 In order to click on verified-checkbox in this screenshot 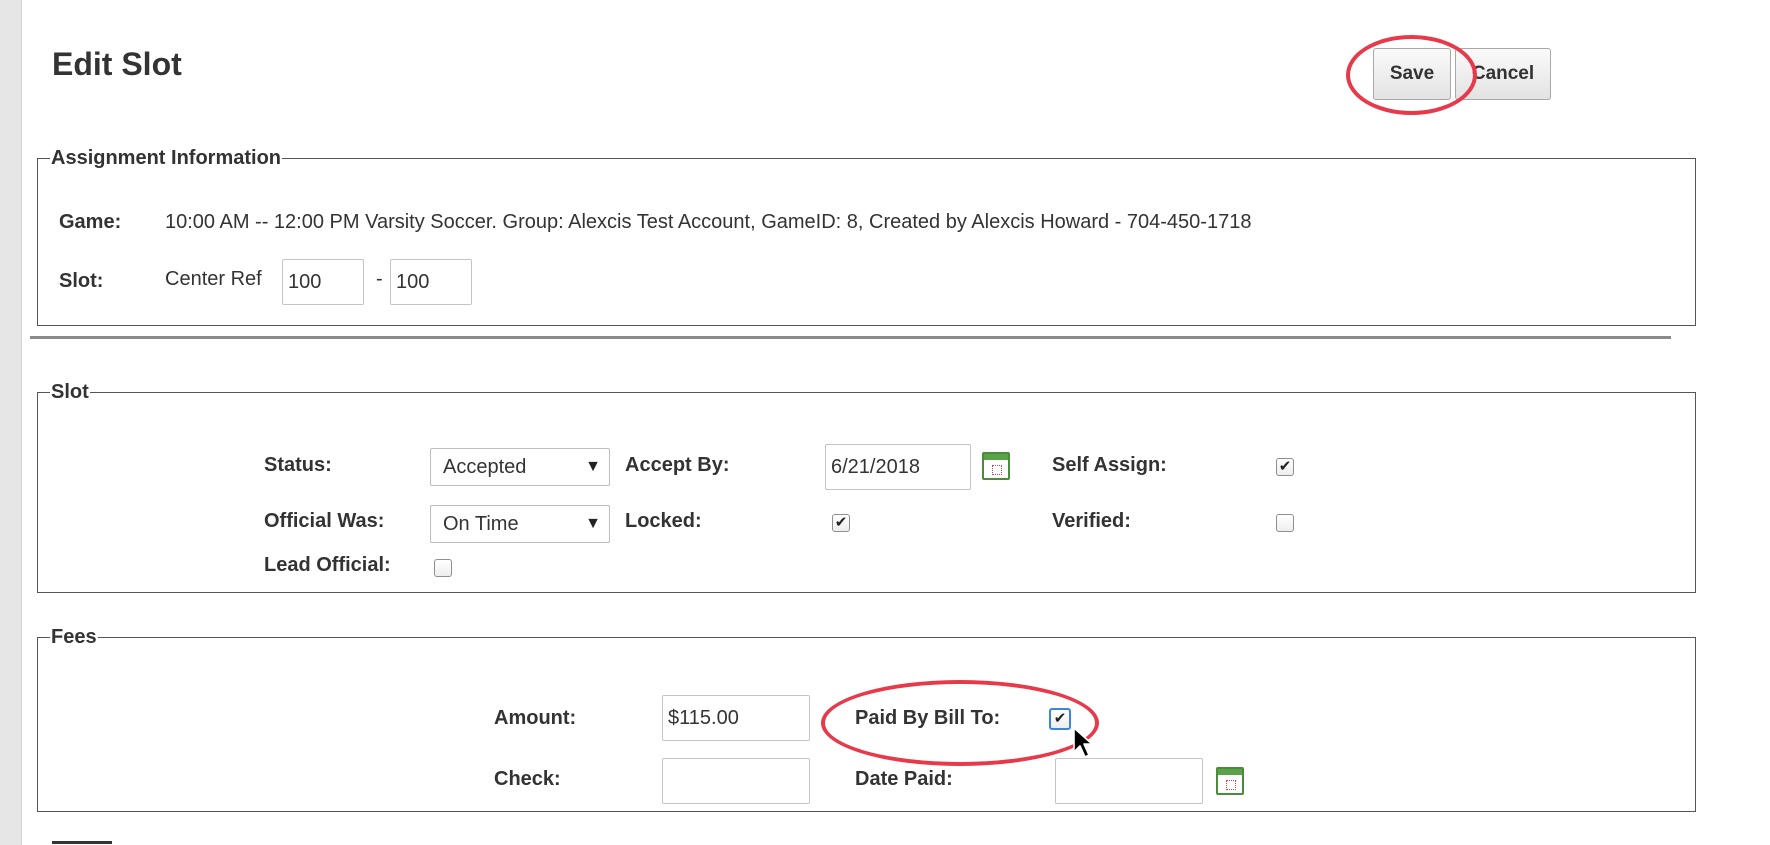, I will do `click(1285, 523)`.